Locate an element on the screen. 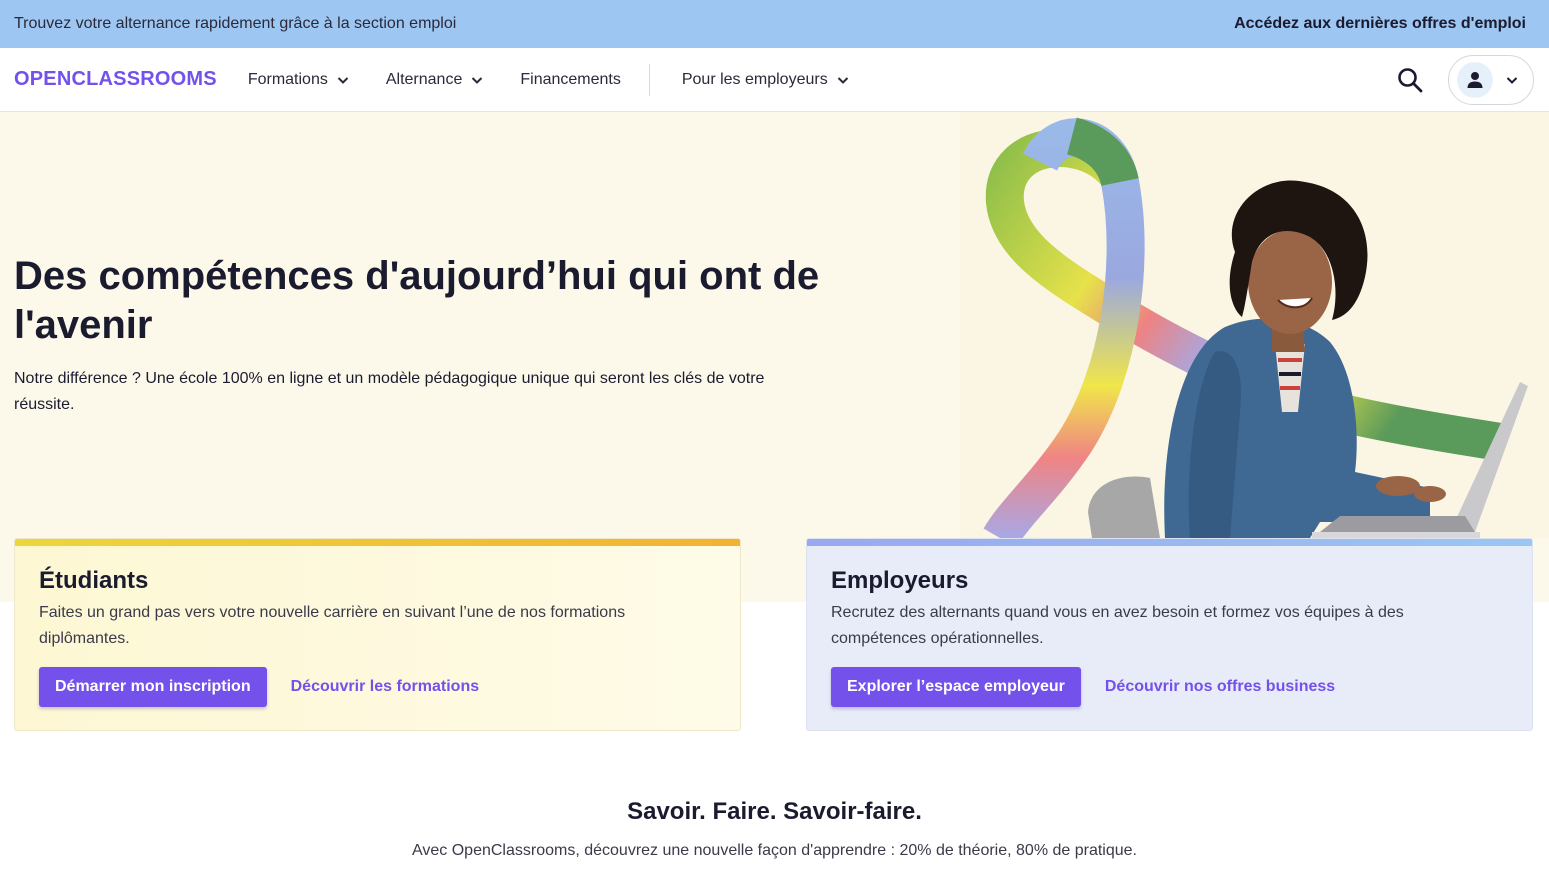 The height and width of the screenshot is (873, 1549). section-title: Savoir. Faire. Savoir-faire. is located at coordinates (774, 811).